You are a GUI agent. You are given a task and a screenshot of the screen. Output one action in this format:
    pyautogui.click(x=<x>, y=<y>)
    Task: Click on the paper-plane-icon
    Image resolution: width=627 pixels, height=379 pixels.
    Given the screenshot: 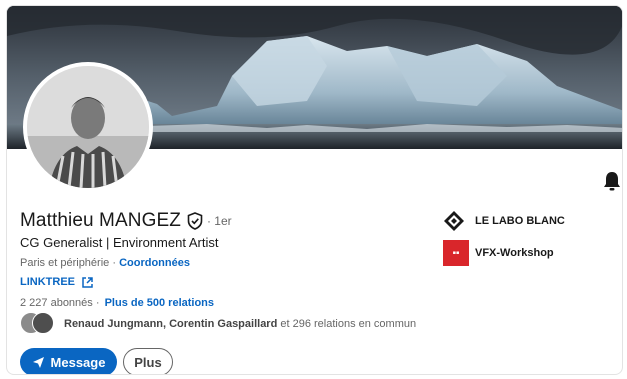 What is the action you would take?
    pyautogui.click(x=38, y=362)
    